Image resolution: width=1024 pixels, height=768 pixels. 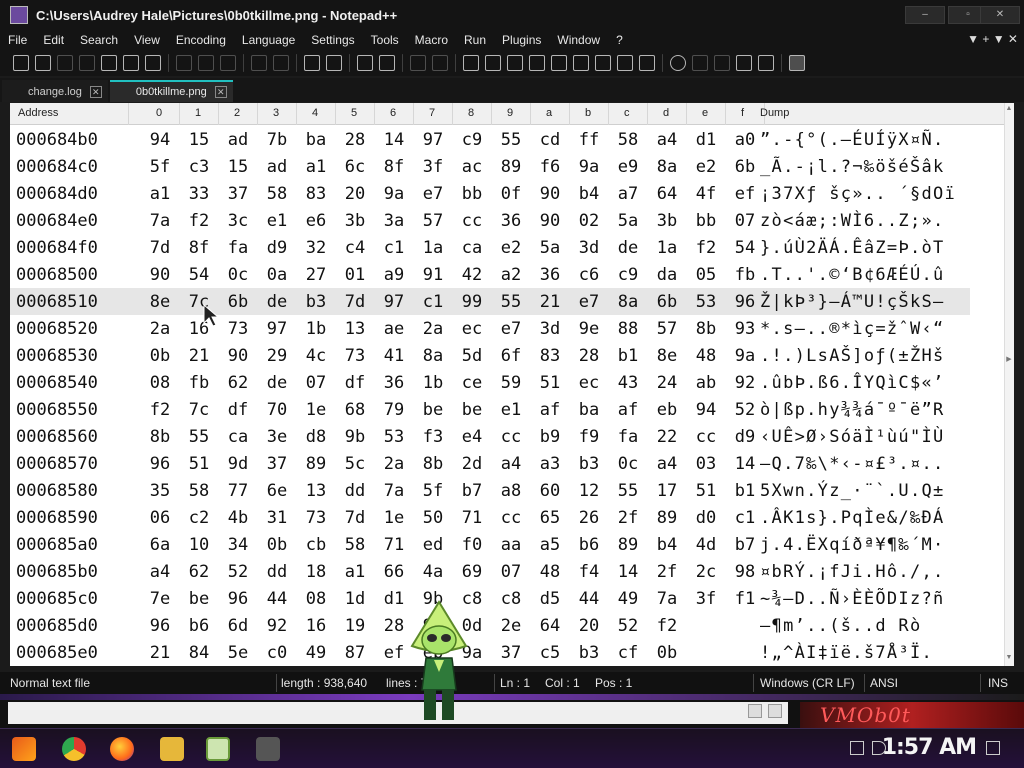 I want to click on hex-byte: b4, so click(x=589, y=194).